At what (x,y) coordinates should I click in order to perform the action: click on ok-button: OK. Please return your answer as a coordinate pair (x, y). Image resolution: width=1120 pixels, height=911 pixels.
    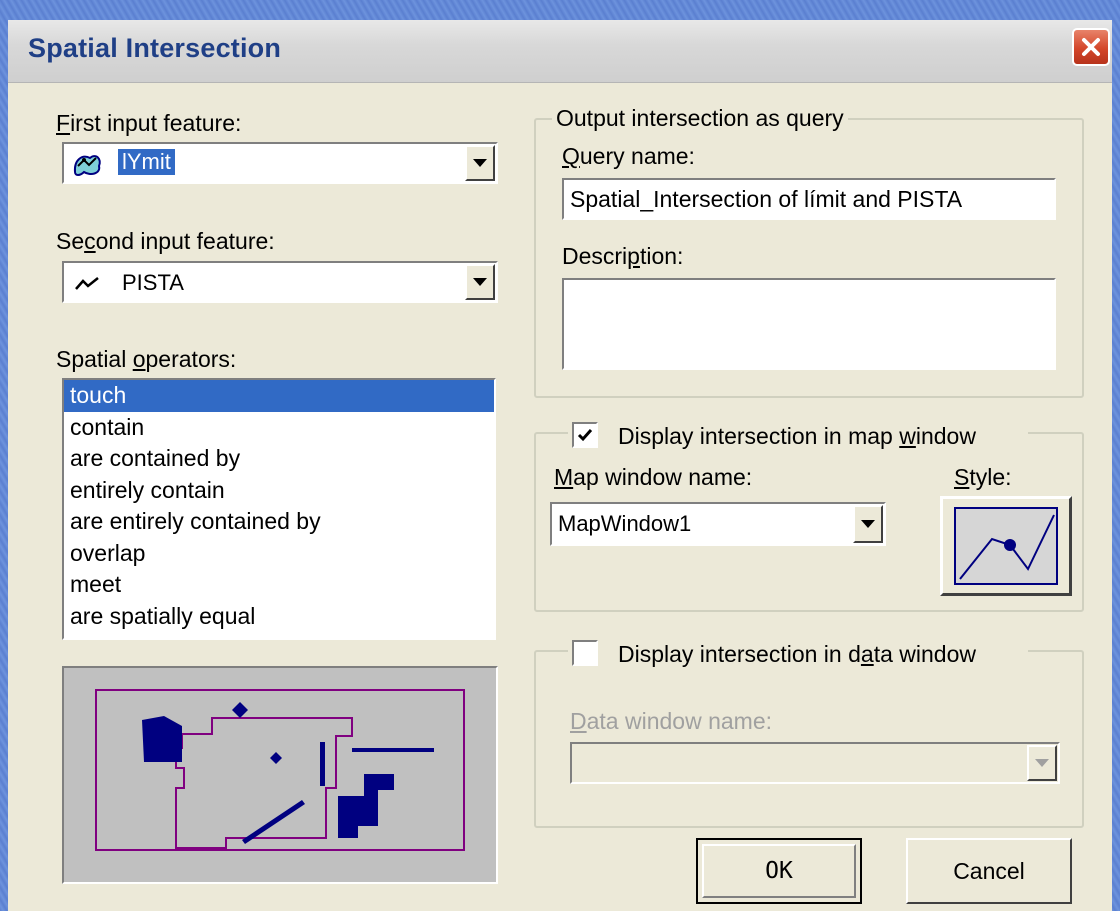
    Looking at the image, I should click on (779, 871).